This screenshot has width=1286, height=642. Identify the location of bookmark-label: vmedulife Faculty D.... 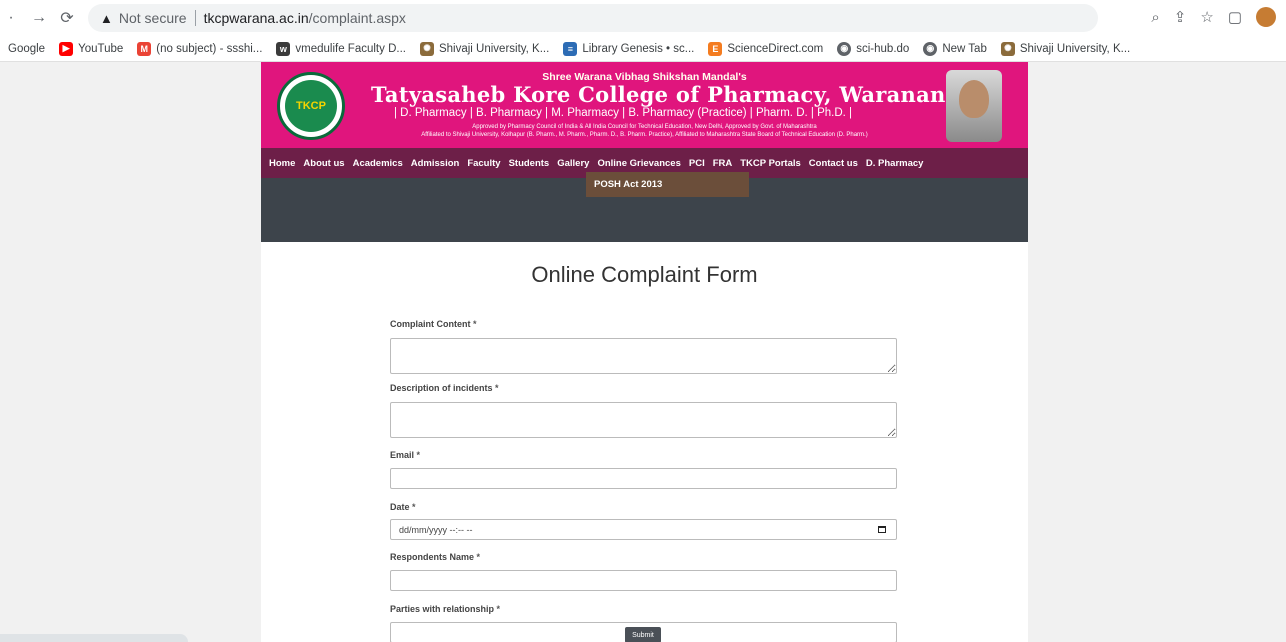
(350, 48).